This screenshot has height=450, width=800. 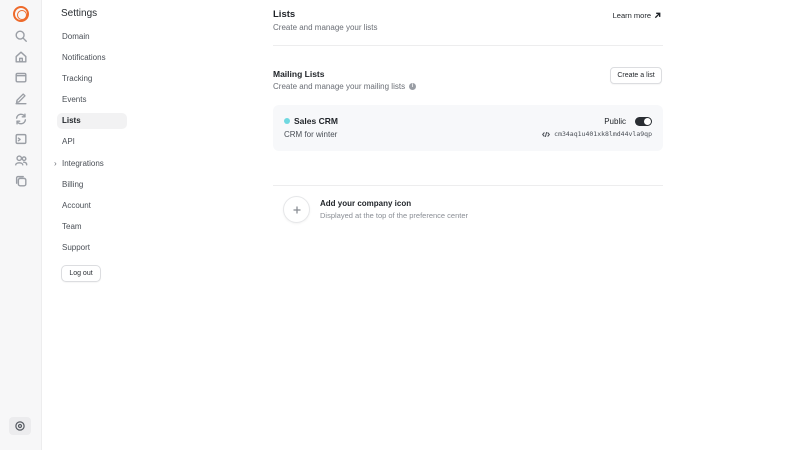 I want to click on sidebar-item-events: Events, so click(x=92, y=100).